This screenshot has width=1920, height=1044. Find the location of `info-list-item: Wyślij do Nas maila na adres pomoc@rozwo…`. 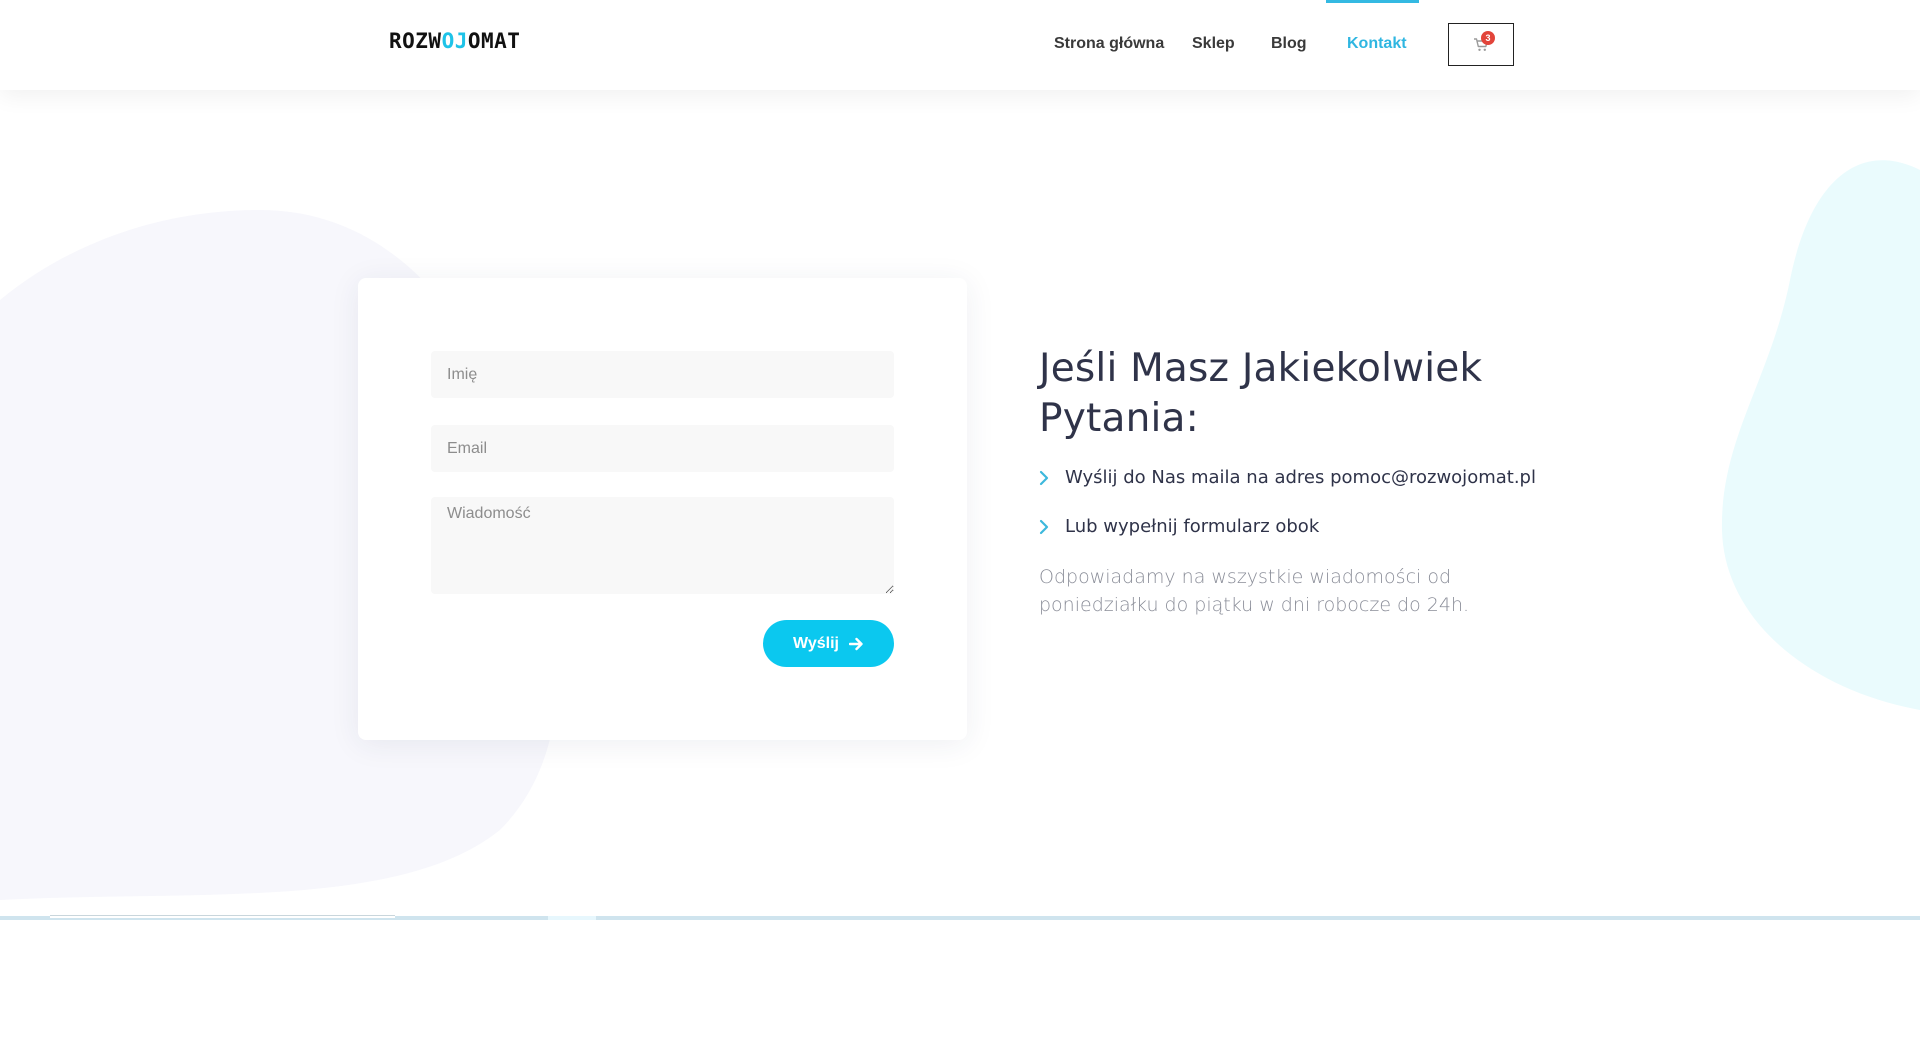

info-list-item: Wyślij do Nas maila na adres pomoc@rozwo… is located at coordinates (1299, 477).